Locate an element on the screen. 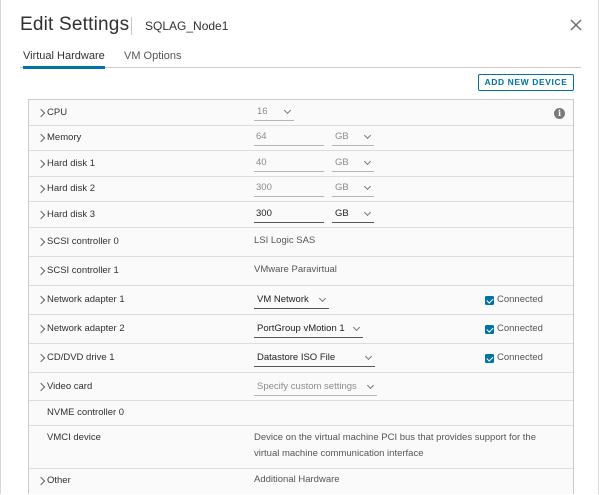 Image resolution: width=599 pixels, height=495 pixels. title-separator is located at coordinates (131, 26).